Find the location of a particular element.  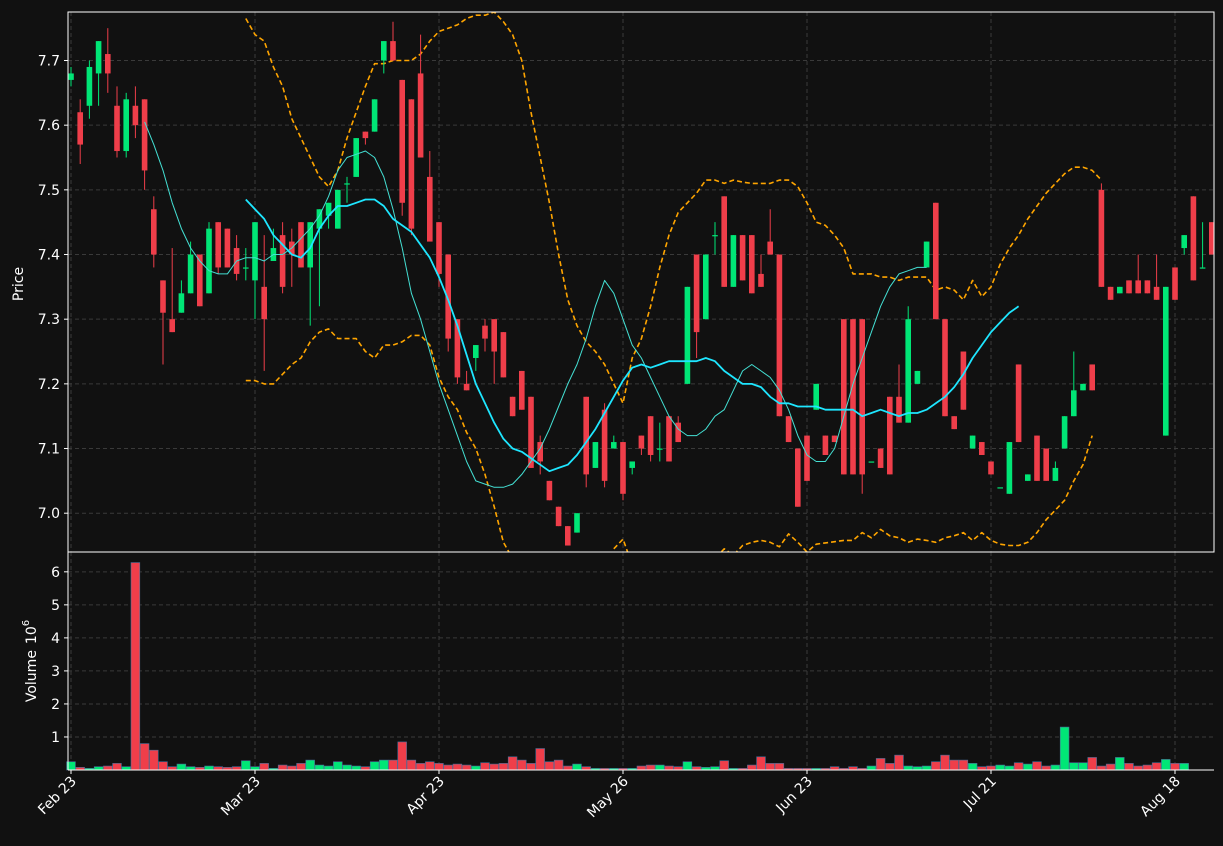

price-axis-label: Price is located at coordinates (19, 284).